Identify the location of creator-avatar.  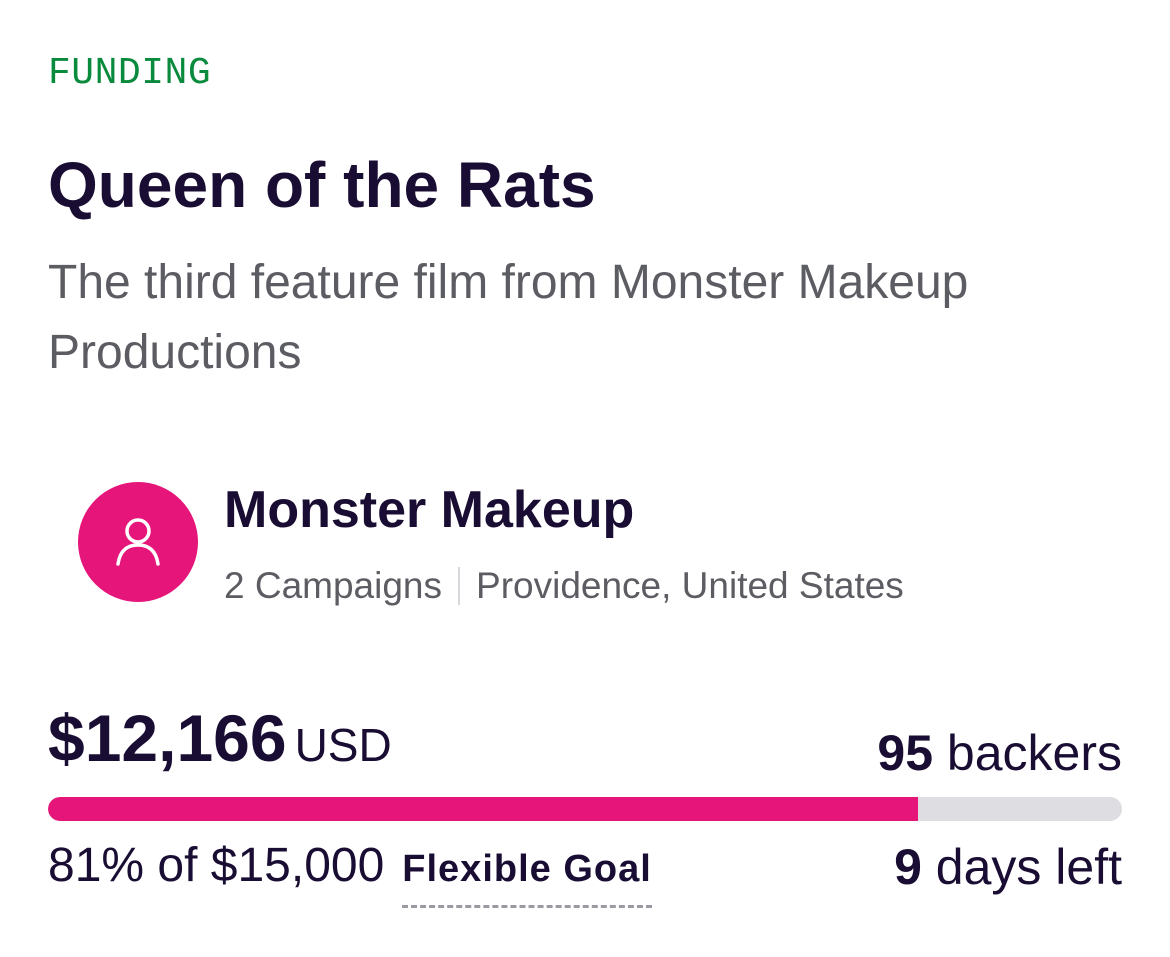
(138, 542).